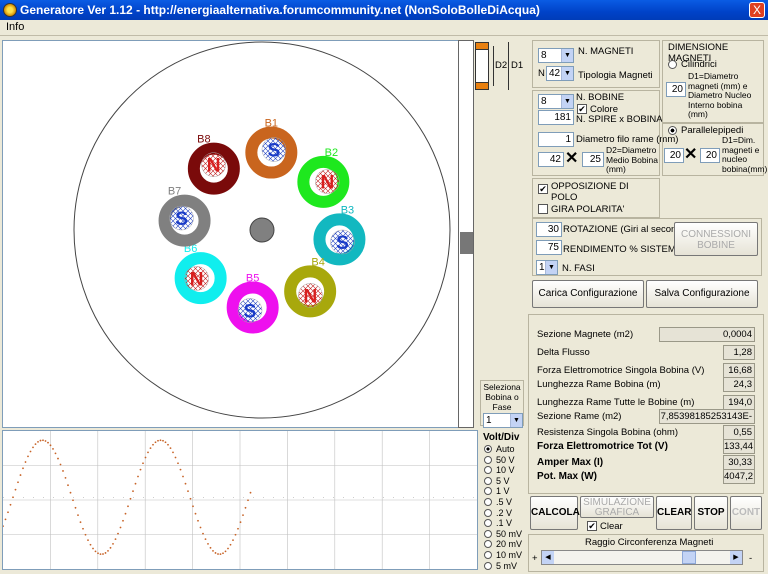 This screenshot has height=574, width=768. What do you see at coordinates (599, 384) in the screenshot?
I see `result-label: Lunghezza Rame Bobina (m)` at bounding box center [599, 384].